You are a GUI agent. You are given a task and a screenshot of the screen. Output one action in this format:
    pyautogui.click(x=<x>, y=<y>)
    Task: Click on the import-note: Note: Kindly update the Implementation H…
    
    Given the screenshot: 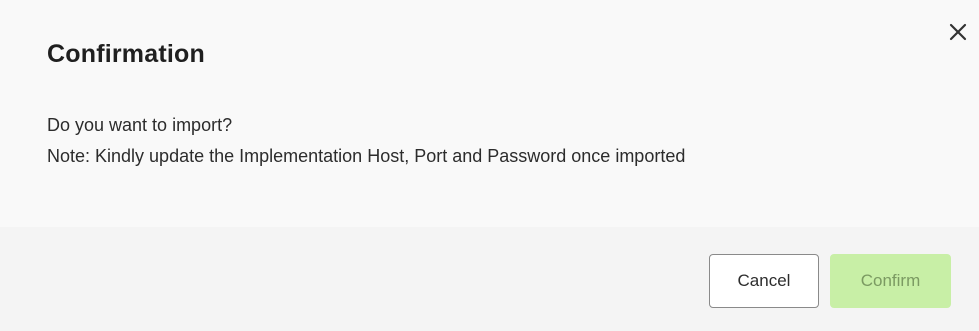 What is the action you would take?
    pyautogui.click(x=366, y=156)
    